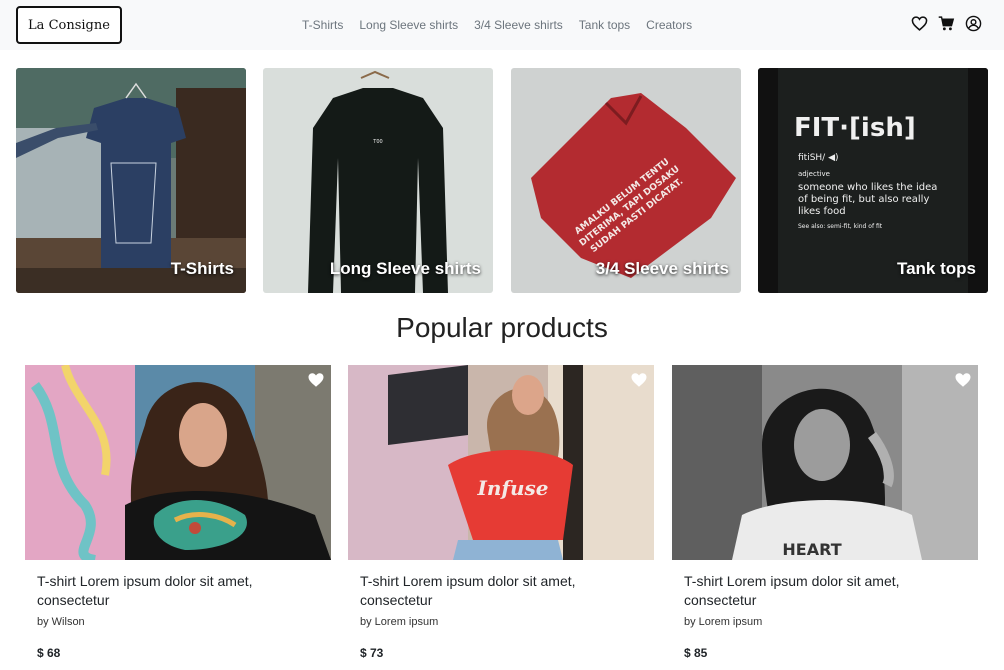  What do you see at coordinates (840, 226) in the screenshot?
I see `svg-text:See also: semi-fit, kind of fi: See also: semi-fit, kind of fit` at bounding box center [840, 226].